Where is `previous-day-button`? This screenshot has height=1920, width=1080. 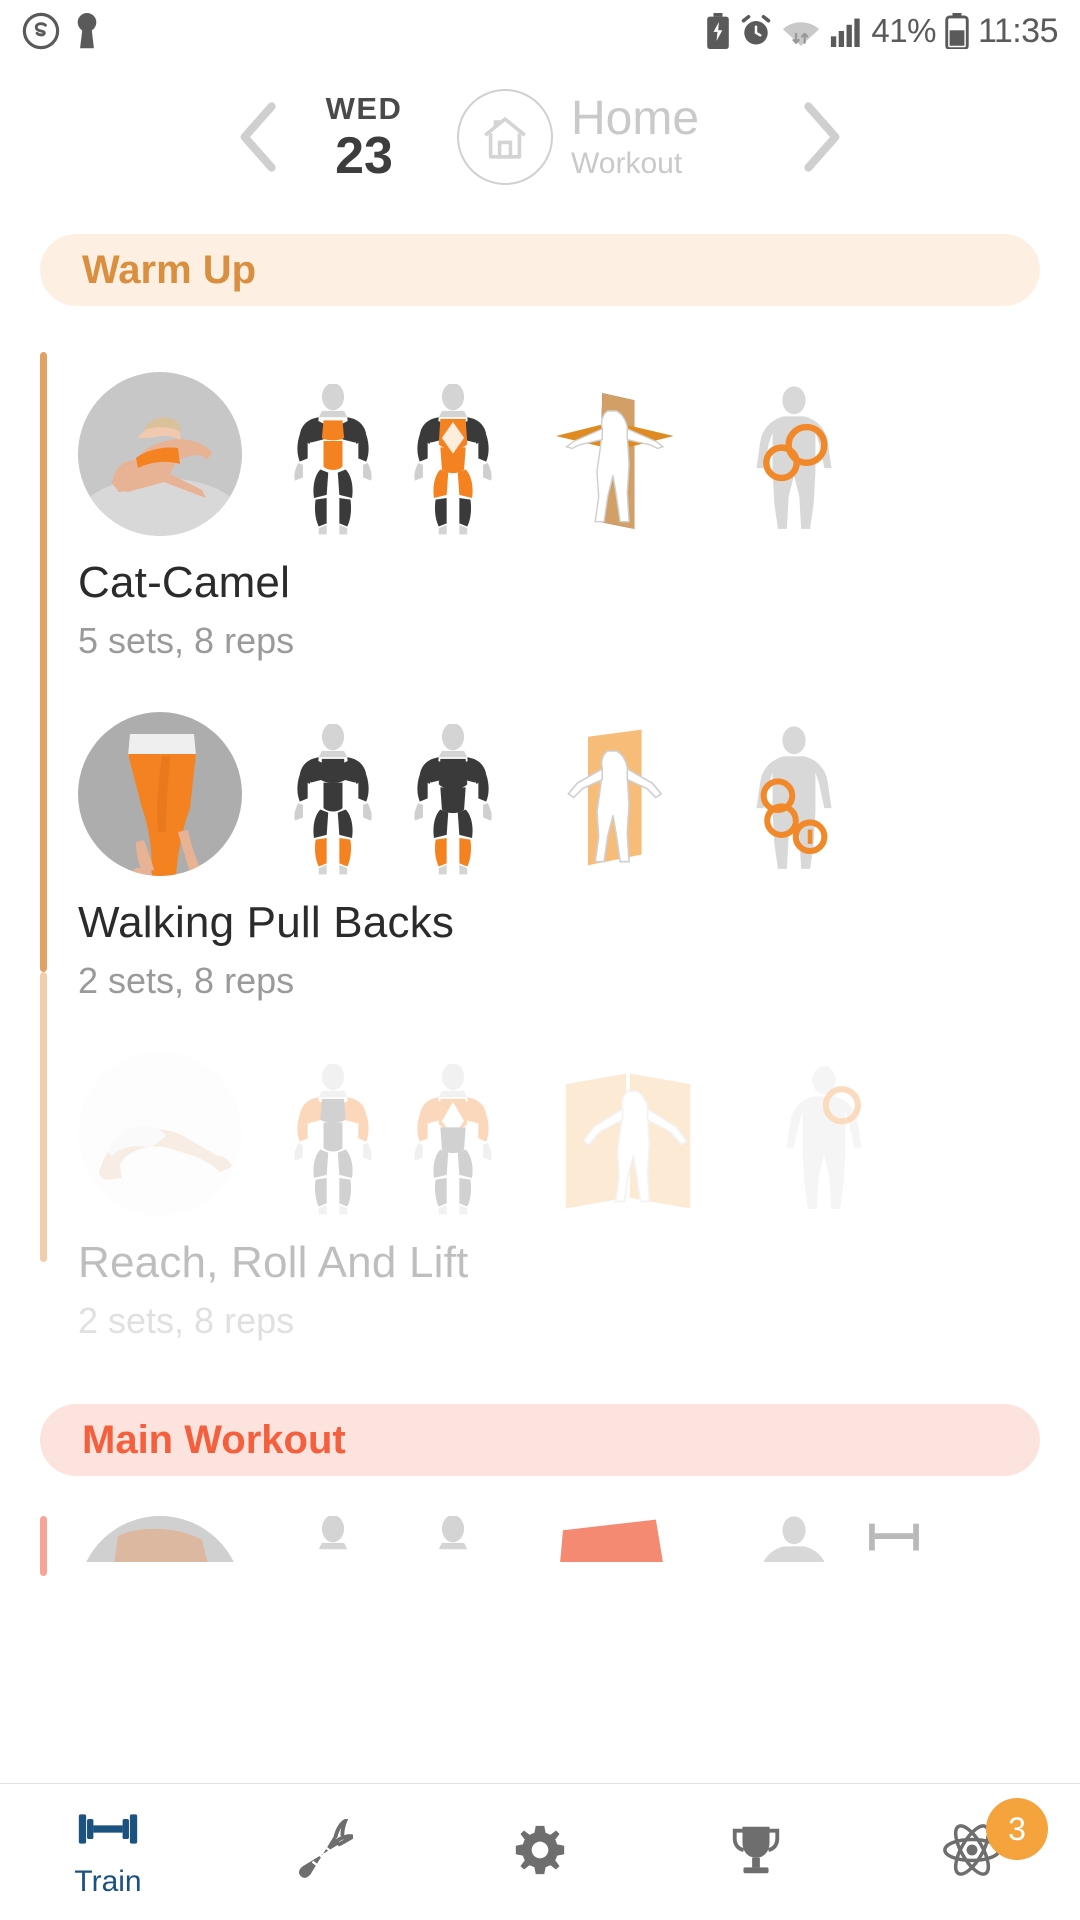
previous-day-button is located at coordinates (259, 137).